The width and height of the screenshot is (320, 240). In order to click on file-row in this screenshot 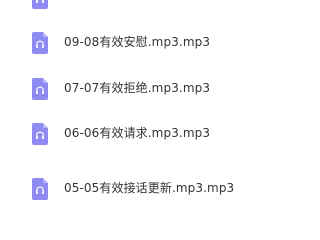, I will do `click(150, 7)`.